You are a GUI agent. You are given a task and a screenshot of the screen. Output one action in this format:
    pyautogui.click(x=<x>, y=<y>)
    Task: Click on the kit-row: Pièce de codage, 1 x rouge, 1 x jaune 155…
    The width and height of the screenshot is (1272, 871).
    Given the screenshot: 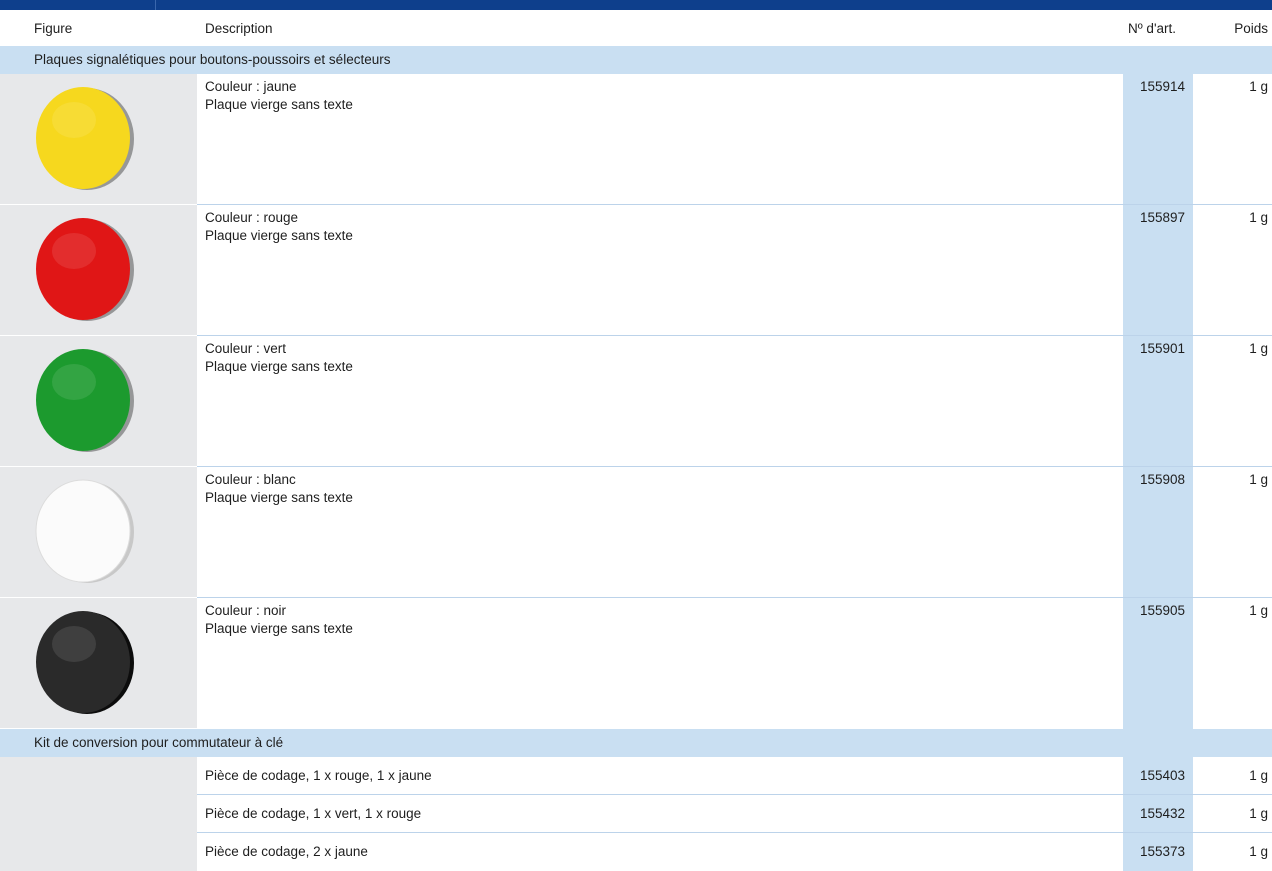 What is the action you would take?
    pyautogui.click(x=636, y=776)
    